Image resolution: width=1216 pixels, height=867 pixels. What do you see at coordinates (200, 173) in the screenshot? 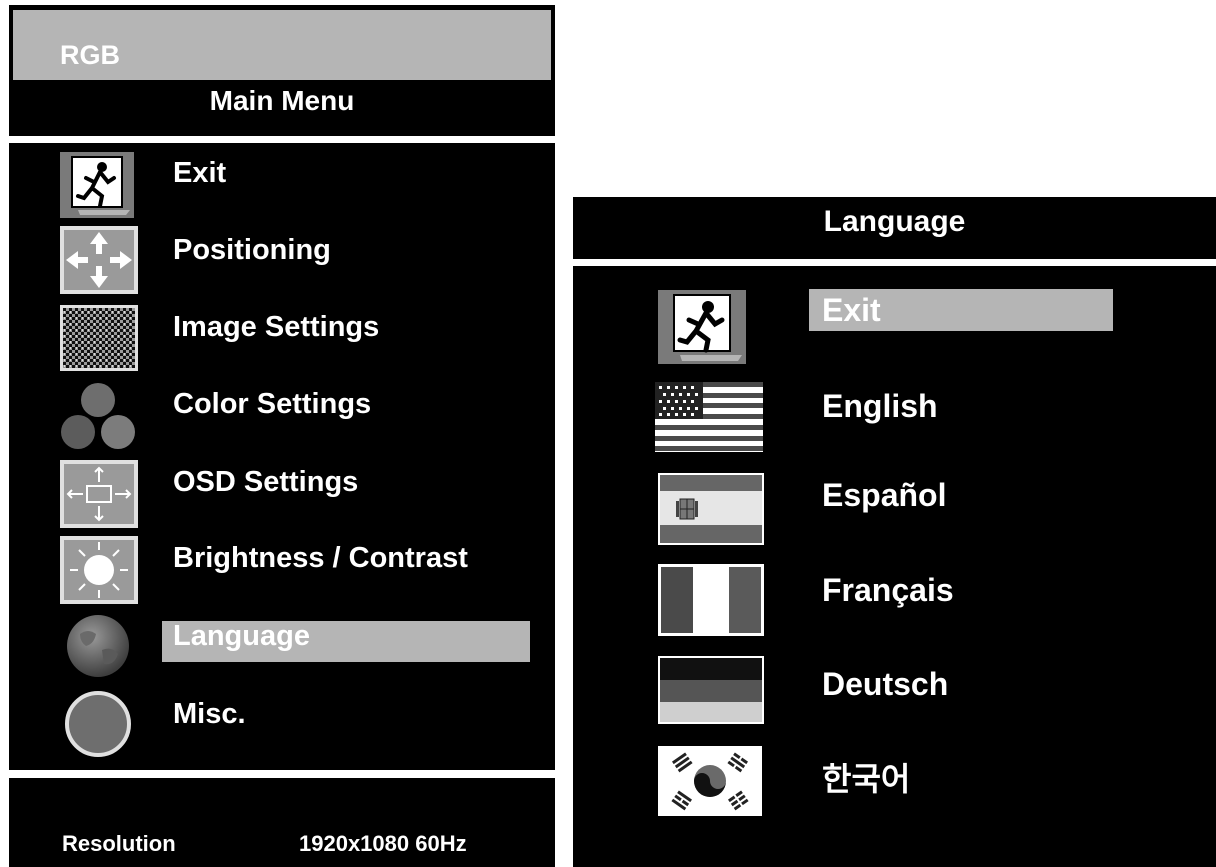
I see `menu-item-label: Exit` at bounding box center [200, 173].